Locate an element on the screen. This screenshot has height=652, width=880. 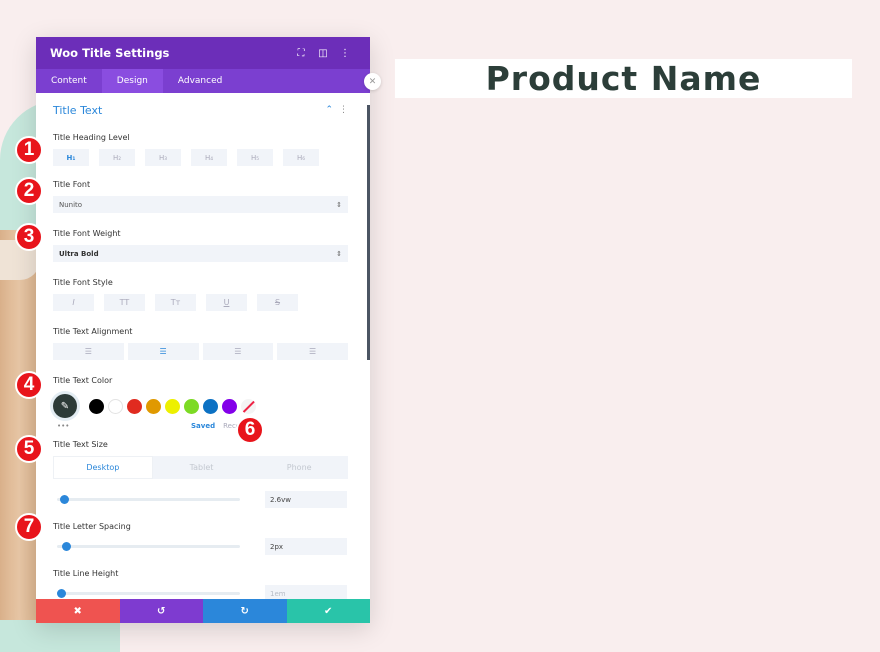
panel-title: Woo Title Settings is located at coordinates (110, 53).